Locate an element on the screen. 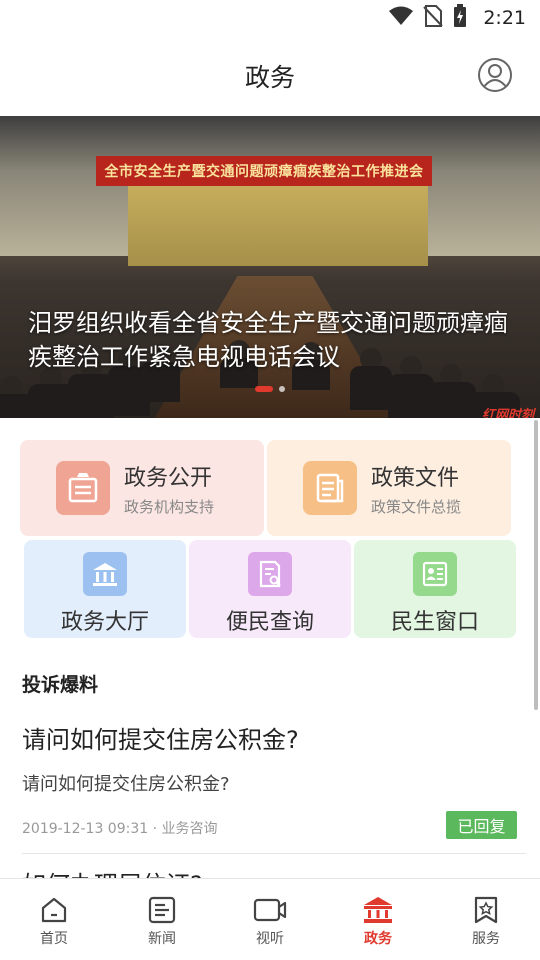 The width and height of the screenshot is (540, 960). banner-photo-wall-panel is located at coordinates (278, 226).